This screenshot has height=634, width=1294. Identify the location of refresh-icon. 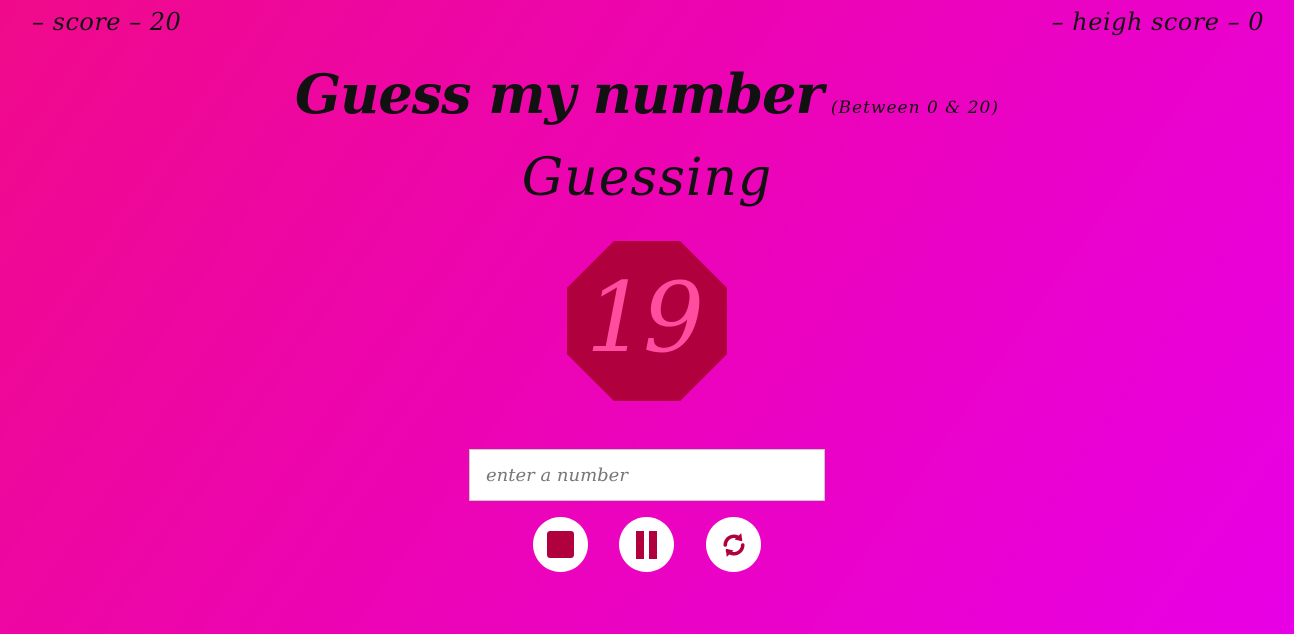
(733, 544).